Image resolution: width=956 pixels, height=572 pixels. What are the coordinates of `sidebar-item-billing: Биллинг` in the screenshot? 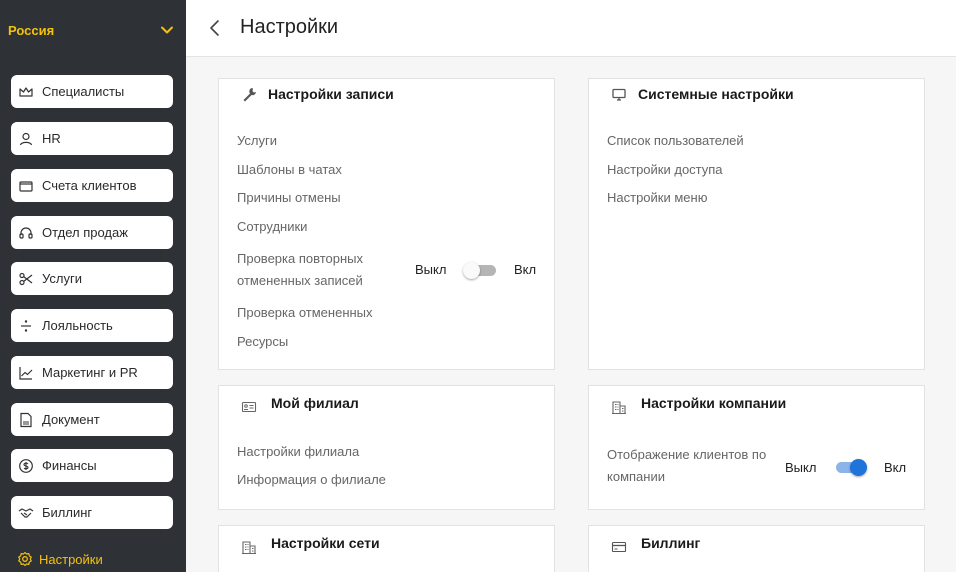 It's located at (92, 512).